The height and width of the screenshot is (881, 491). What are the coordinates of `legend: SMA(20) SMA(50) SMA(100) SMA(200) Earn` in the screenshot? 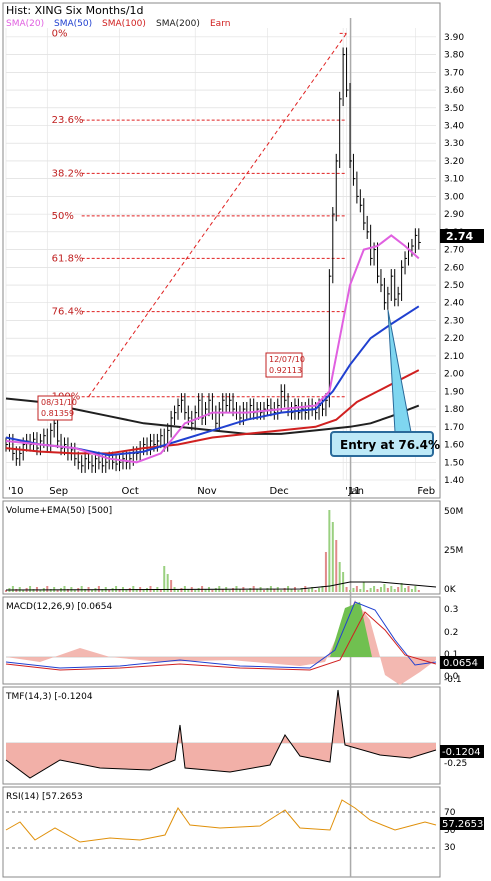 It's located at (118, 24).